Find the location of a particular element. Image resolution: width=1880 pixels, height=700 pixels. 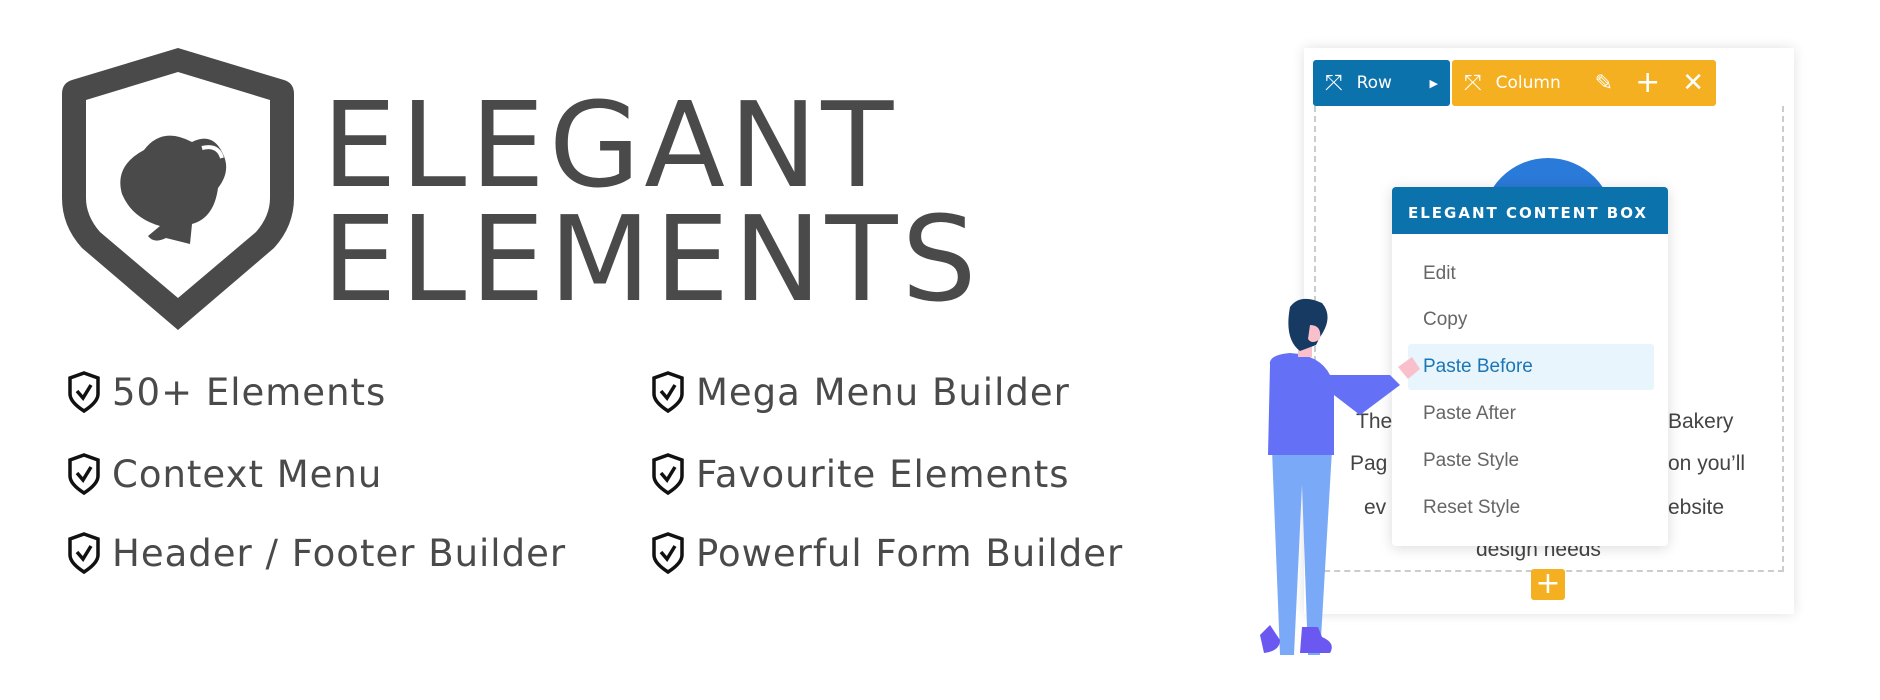

menu-item-copy: Copy is located at coordinates (1531, 320).